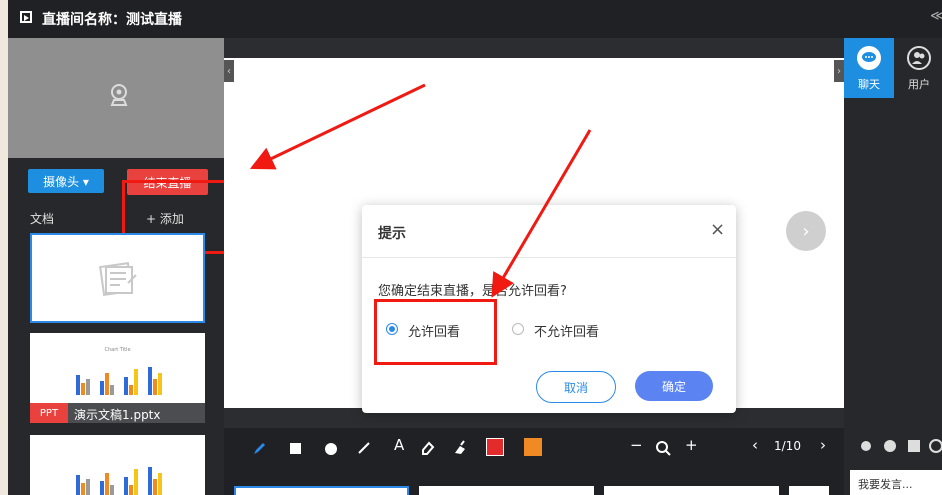  Describe the element at coordinates (337, 126) in the screenshot. I see `arrow-to-end-button` at that location.